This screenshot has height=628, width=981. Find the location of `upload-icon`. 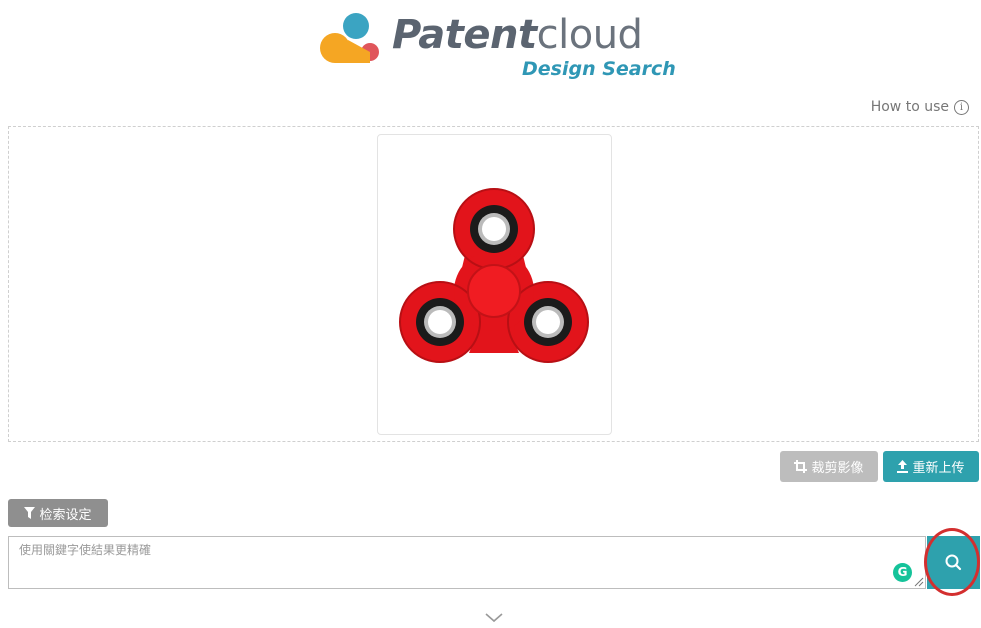

upload-icon is located at coordinates (903, 466).